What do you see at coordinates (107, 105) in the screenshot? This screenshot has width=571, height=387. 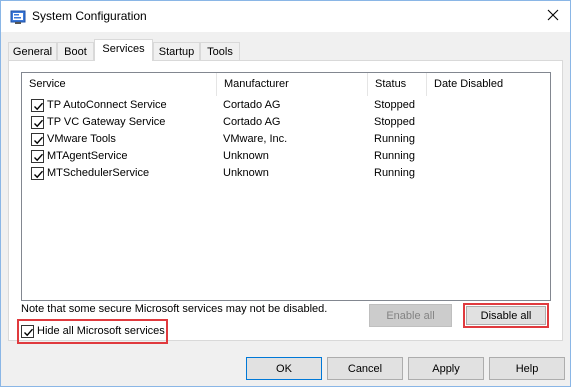 I see `service-name: TP AutoConnect Service` at bounding box center [107, 105].